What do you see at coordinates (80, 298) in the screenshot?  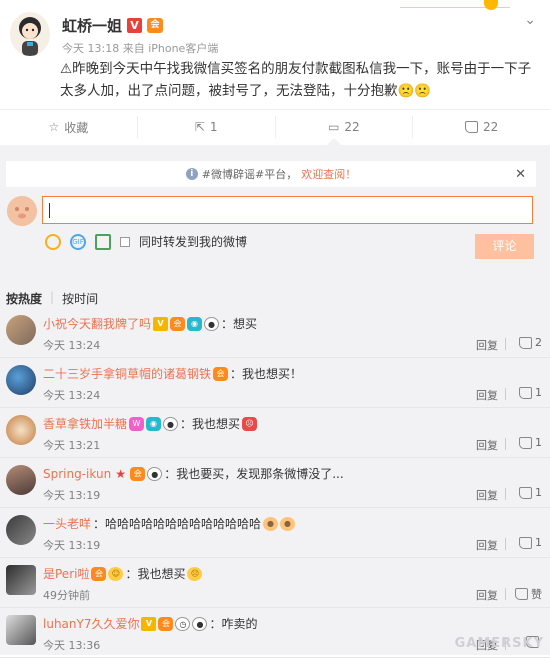 I see `sort-by-time-tab: 按时间` at bounding box center [80, 298].